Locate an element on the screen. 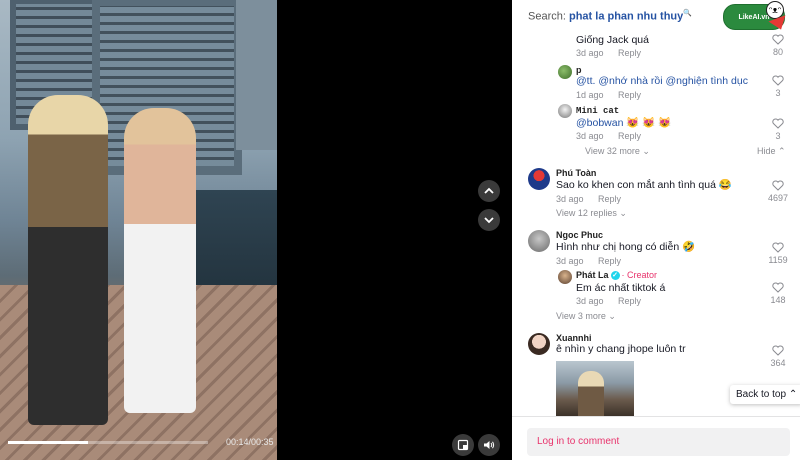 This screenshot has height=460, width=800. login-to-comment-button: Log in to comment is located at coordinates (658, 442).